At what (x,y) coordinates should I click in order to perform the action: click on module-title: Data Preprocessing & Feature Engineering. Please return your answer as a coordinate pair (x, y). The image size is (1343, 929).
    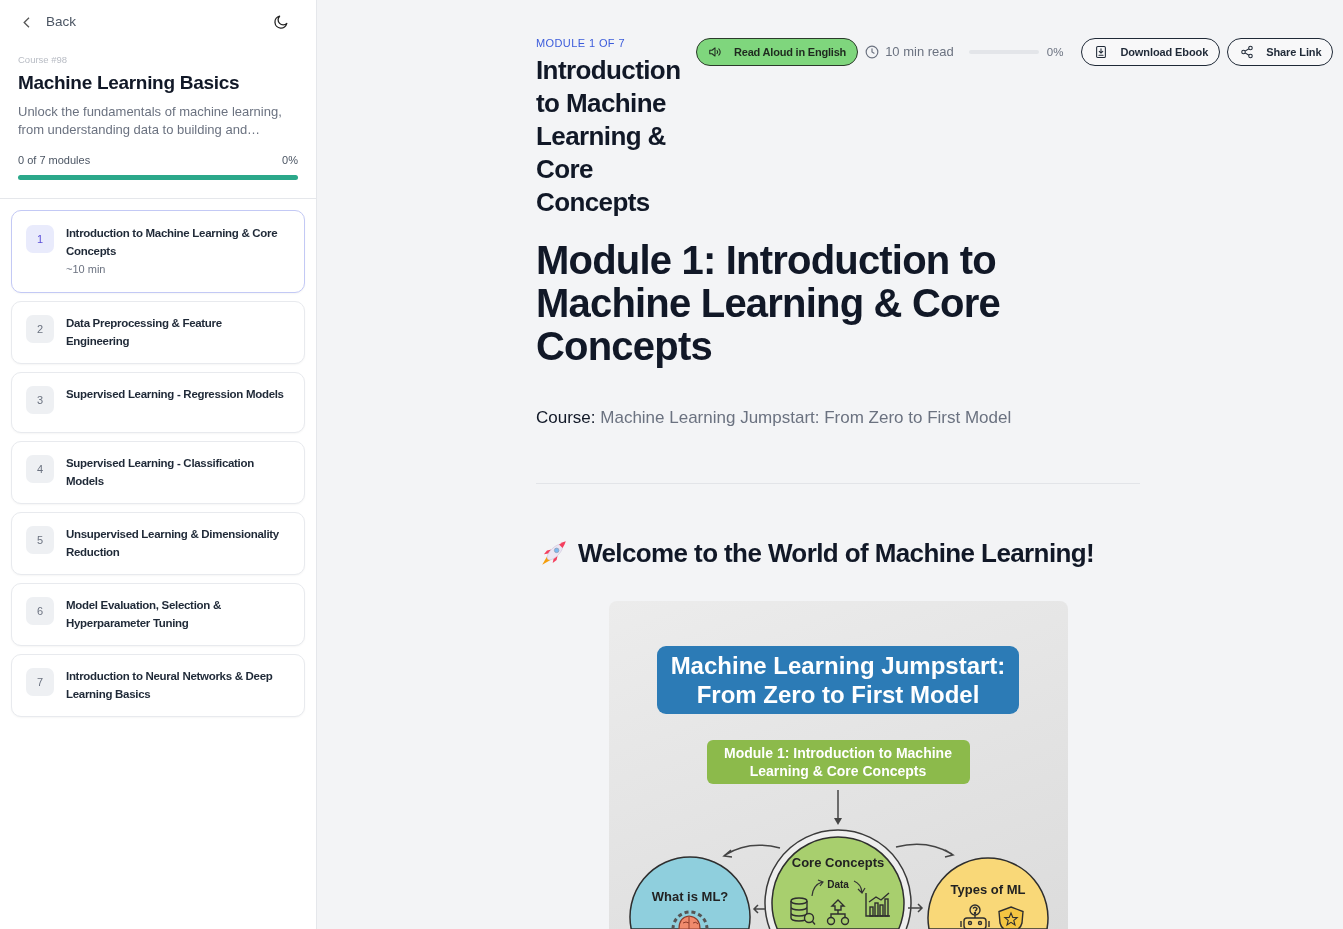
    Looking at the image, I should click on (144, 332).